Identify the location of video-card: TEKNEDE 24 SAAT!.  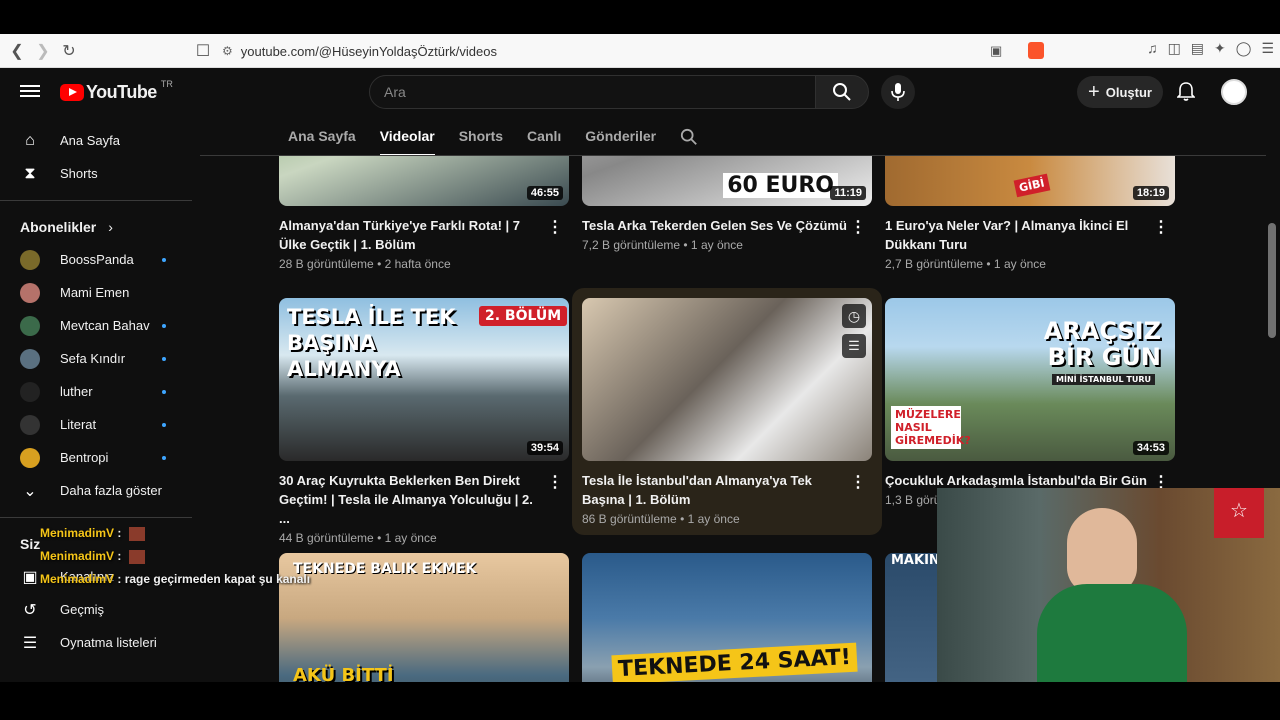
(727, 617).